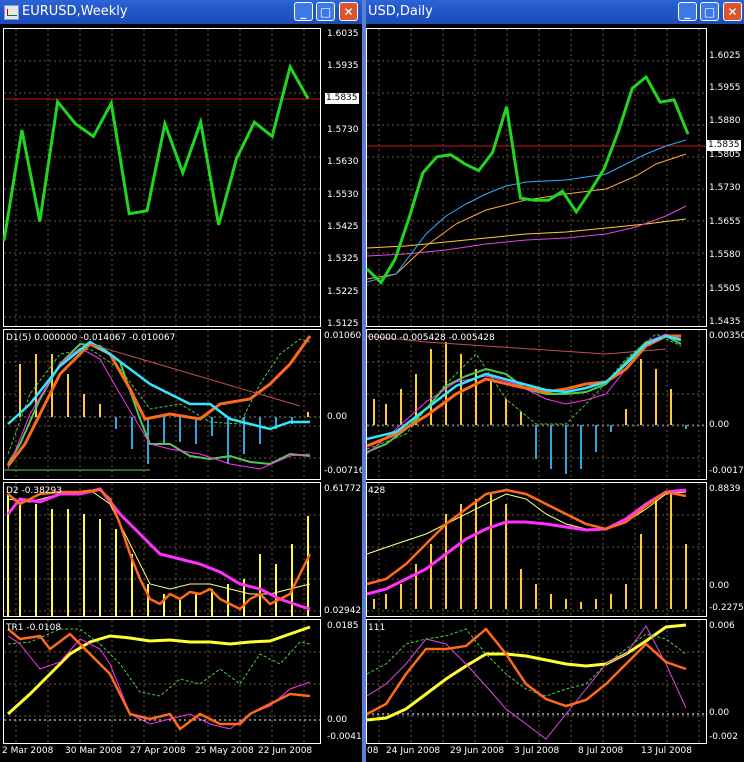 The image size is (744, 762). What do you see at coordinates (343, 34) in the screenshot?
I see `weekly-price-tick: 1.6035` at bounding box center [343, 34].